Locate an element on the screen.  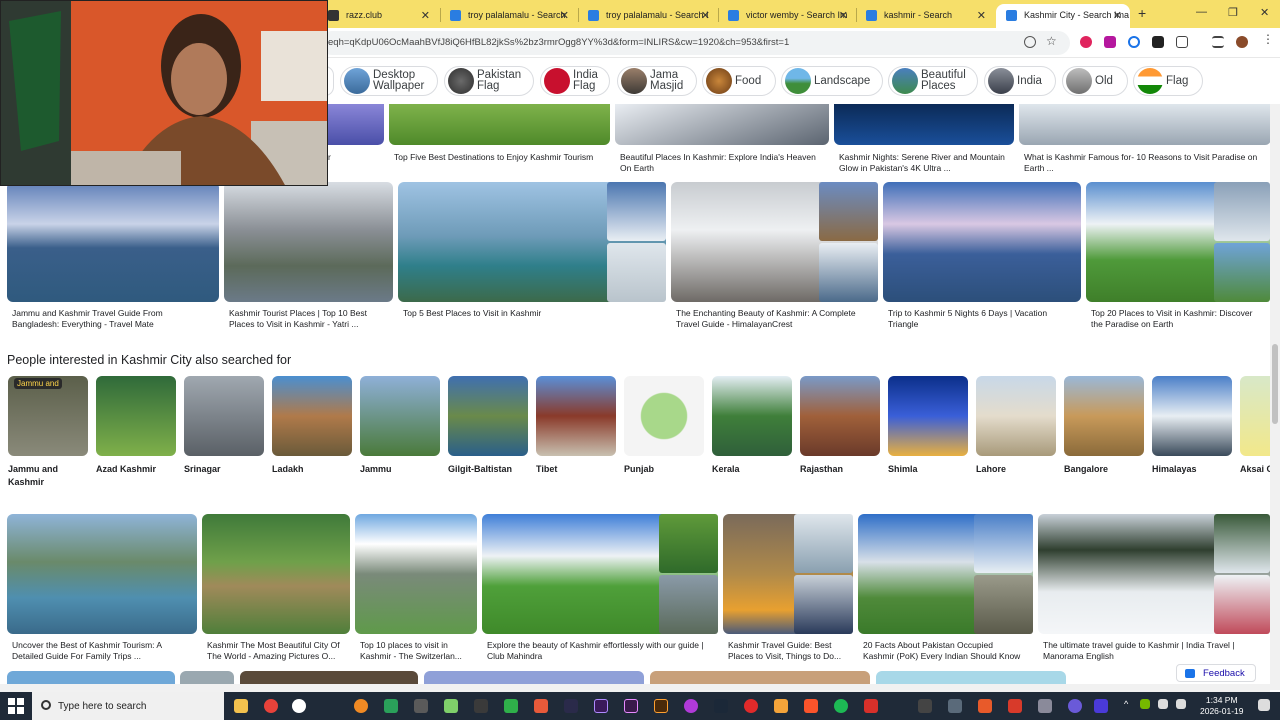
chip-flag: Flag is located at coordinates (1168, 81).